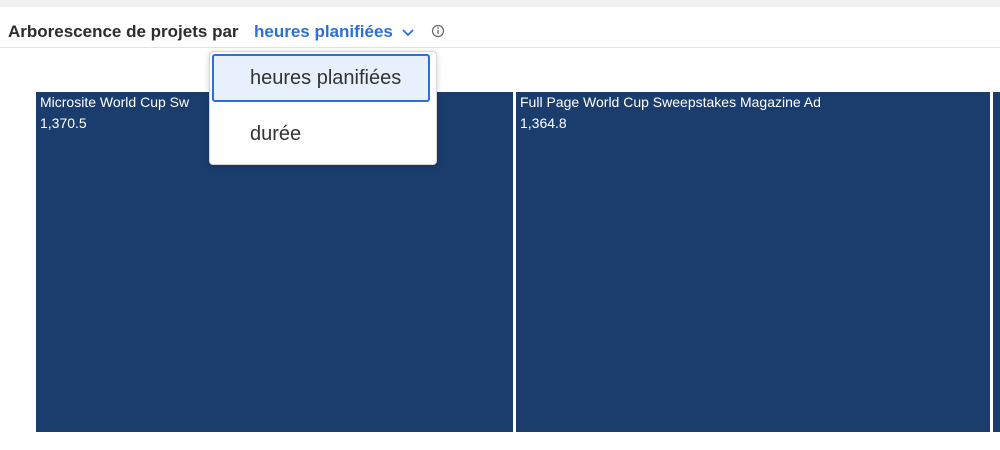 This screenshot has width=1000, height=450. I want to click on tile-value: 1,364.8, so click(543, 123).